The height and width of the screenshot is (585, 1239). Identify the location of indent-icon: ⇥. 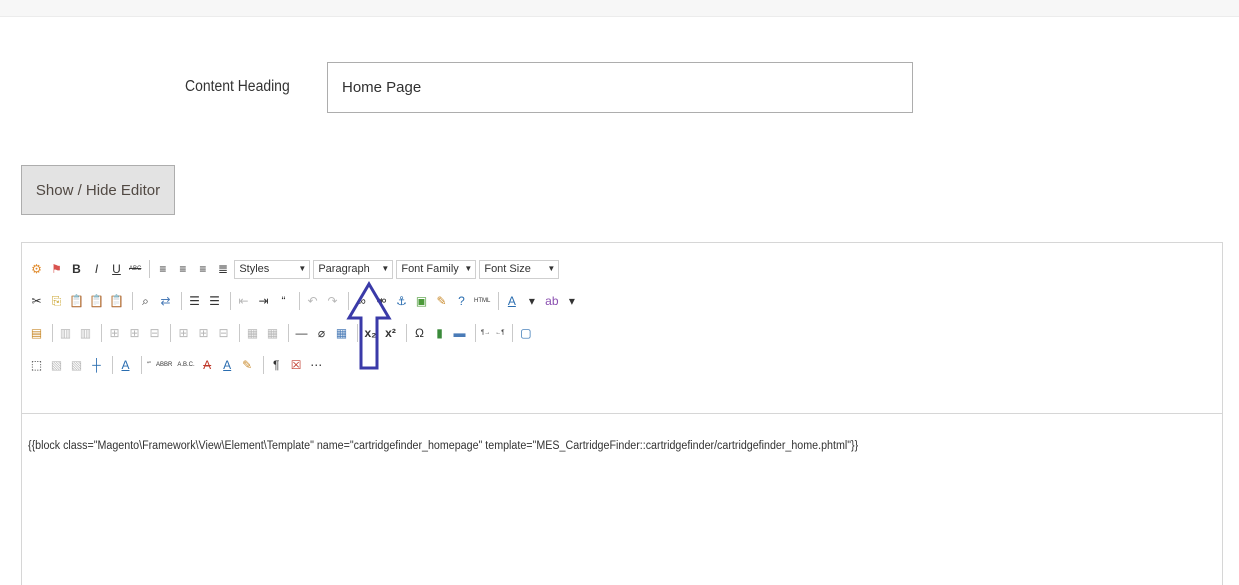
(263, 301).